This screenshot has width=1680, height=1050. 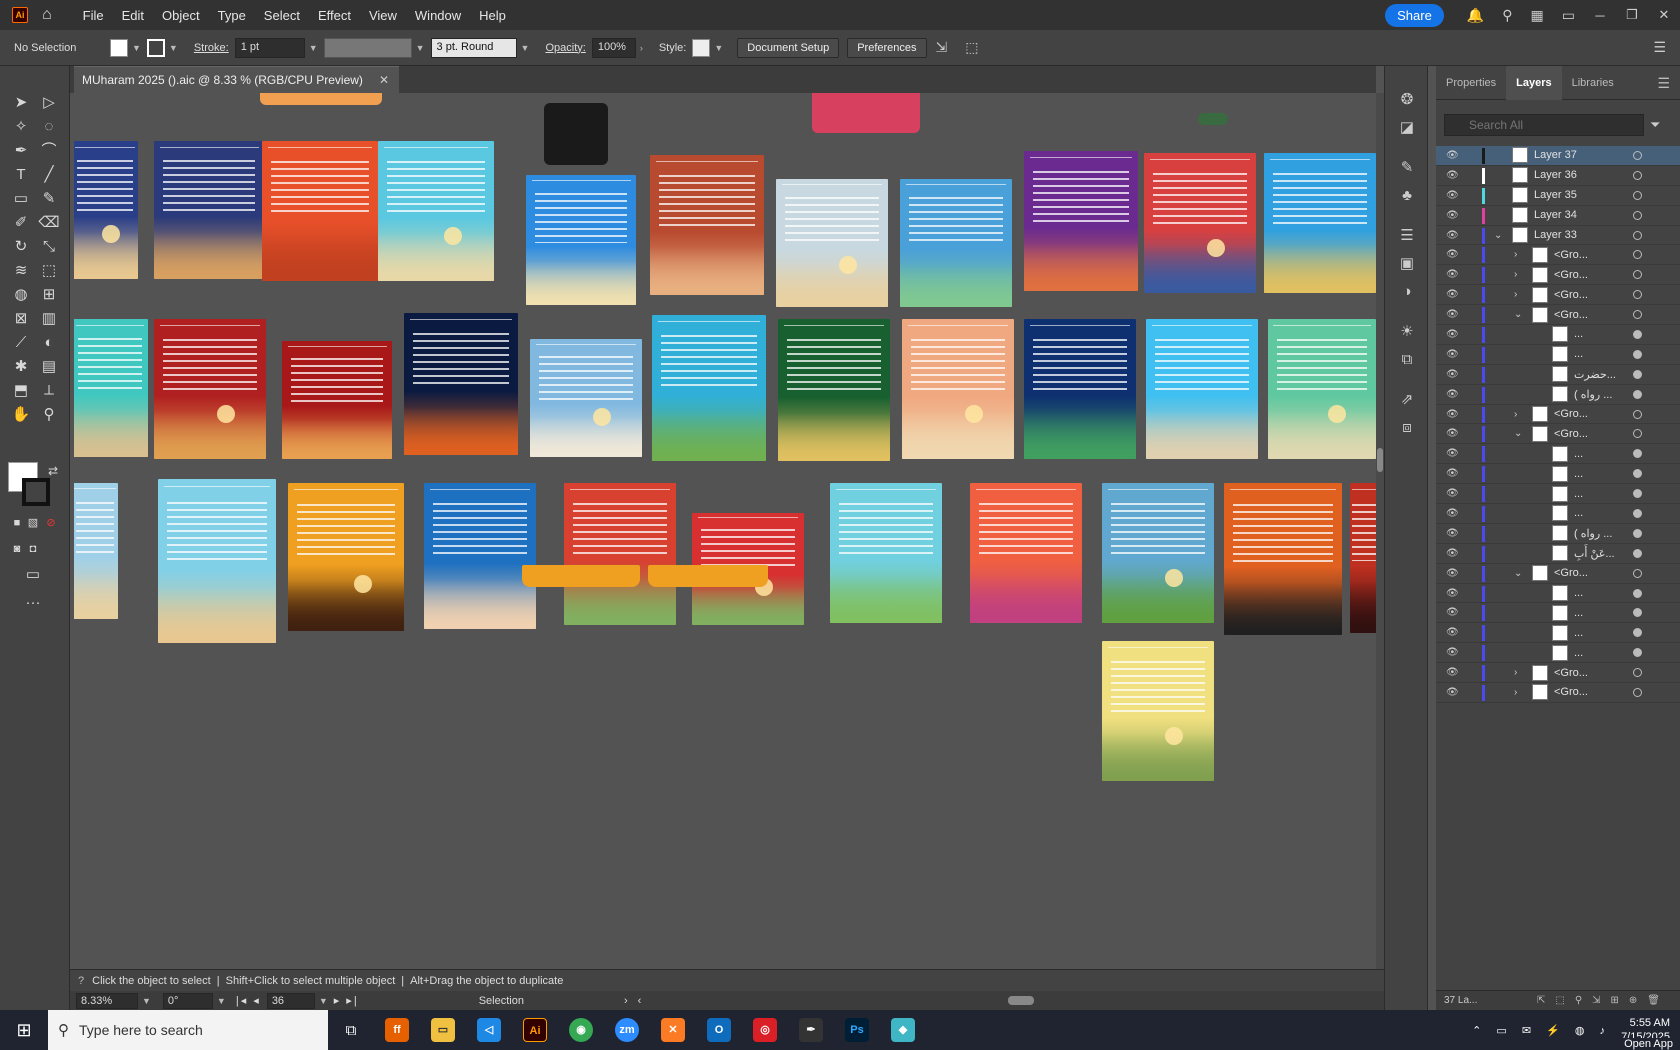 I want to click on eraser-tool-icon: ⌫, so click(x=49, y=223).